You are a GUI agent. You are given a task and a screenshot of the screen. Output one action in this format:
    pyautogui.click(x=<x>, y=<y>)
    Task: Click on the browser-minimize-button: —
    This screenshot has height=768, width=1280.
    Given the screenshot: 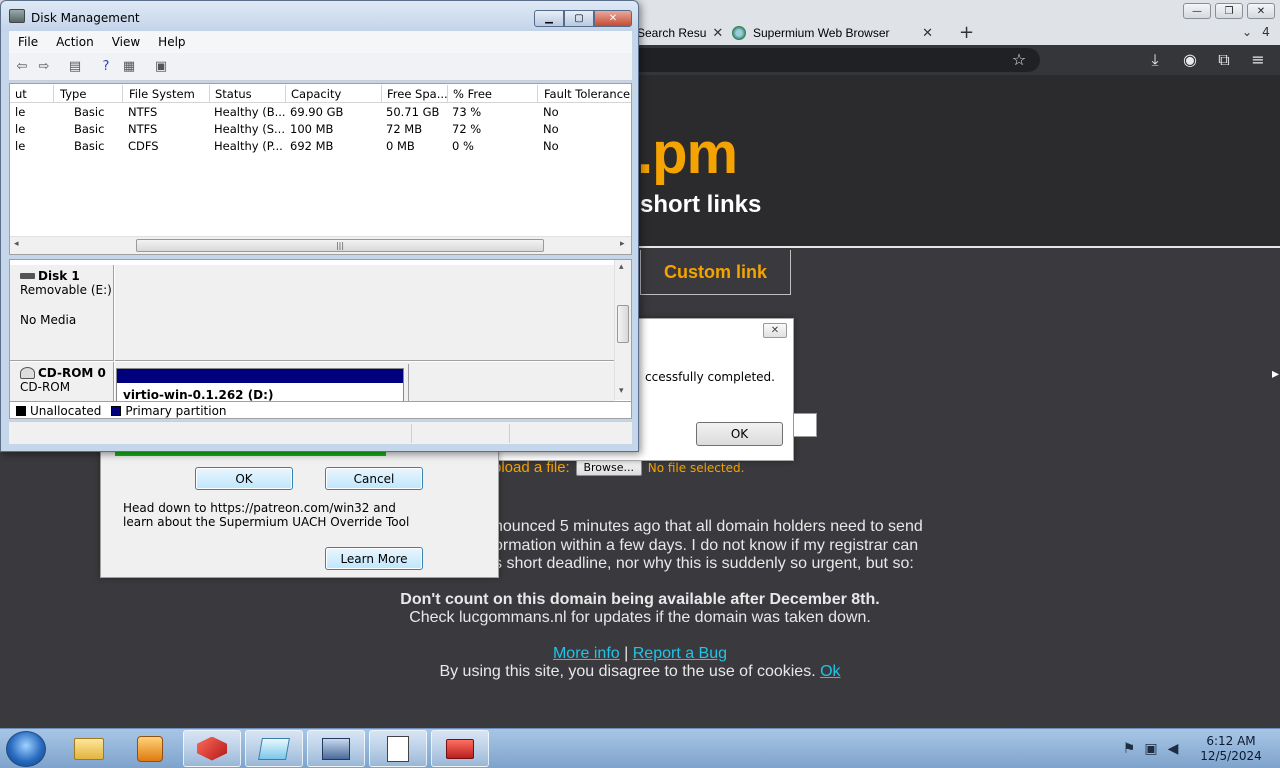 What is the action you would take?
    pyautogui.click(x=1197, y=11)
    